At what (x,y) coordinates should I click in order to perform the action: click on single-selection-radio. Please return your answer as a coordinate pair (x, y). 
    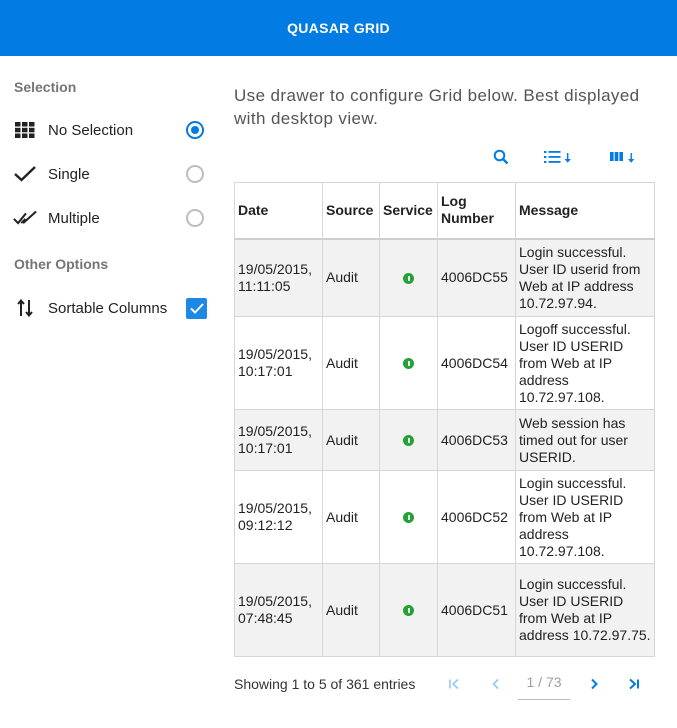
    Looking at the image, I should click on (195, 174).